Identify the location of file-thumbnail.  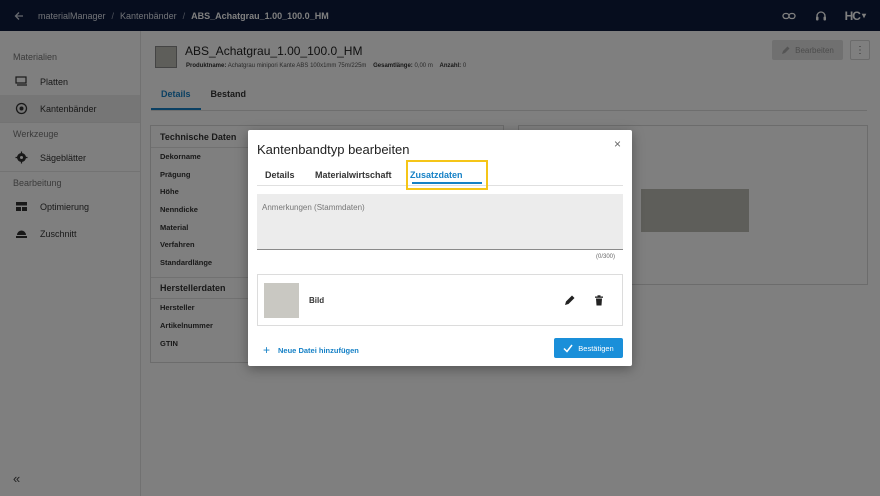
(281, 300).